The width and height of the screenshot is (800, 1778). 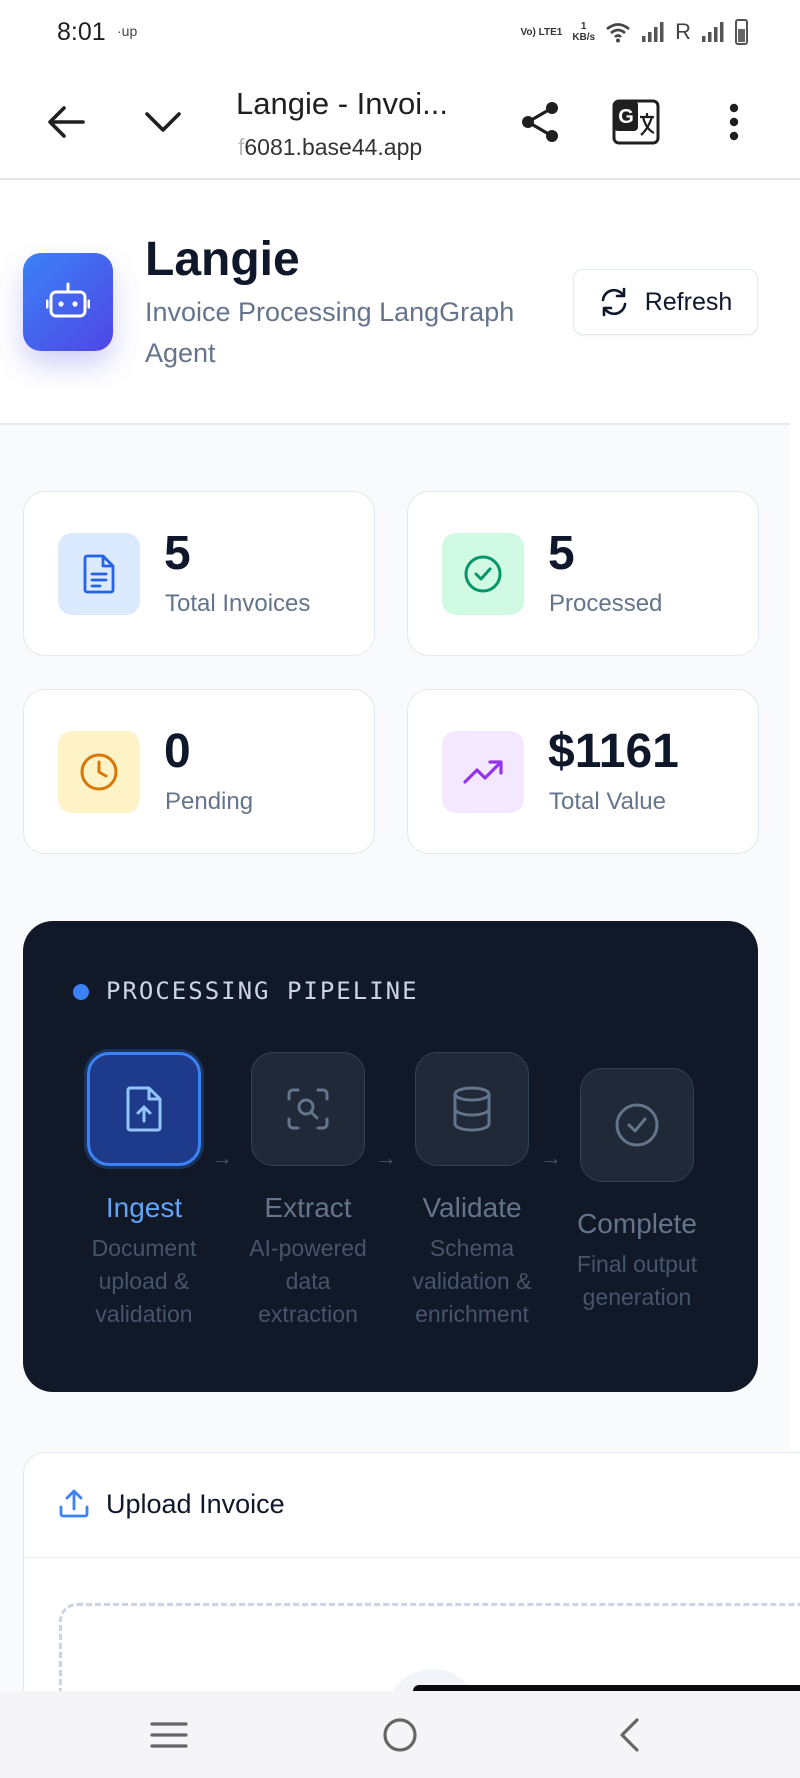 I want to click on translate-icon: G, so click(x=636, y=122).